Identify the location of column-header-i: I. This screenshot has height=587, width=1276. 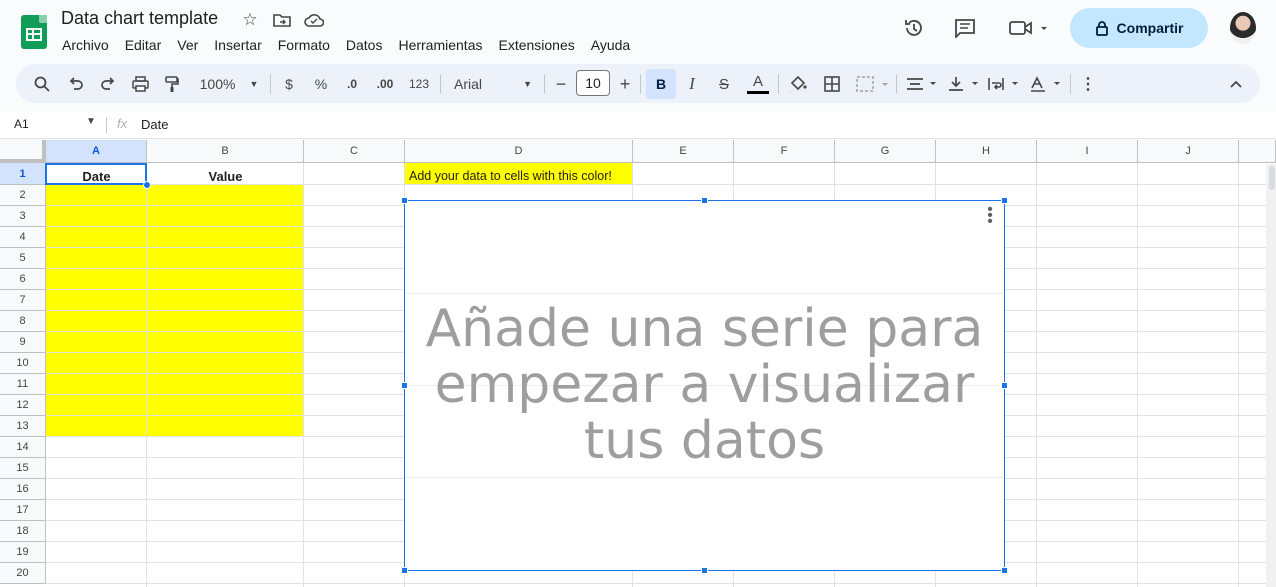
(1087, 151).